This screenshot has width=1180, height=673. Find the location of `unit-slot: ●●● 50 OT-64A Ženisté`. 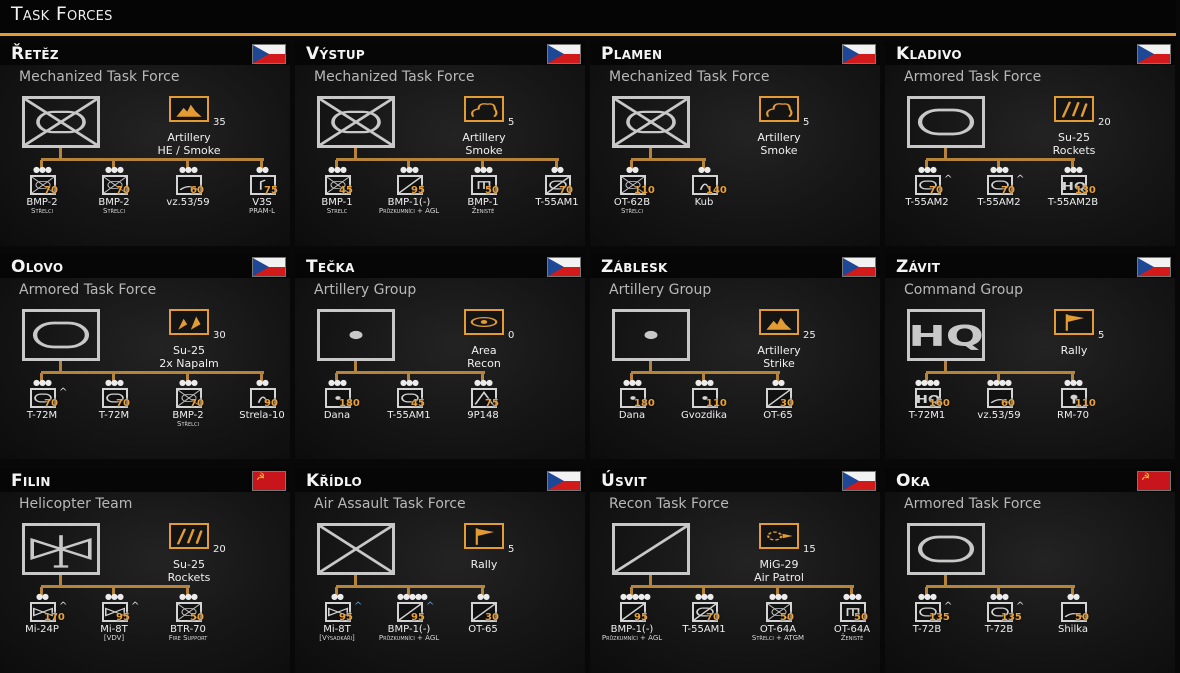

unit-slot: ●●● 50 OT-64A Ženisté is located at coordinates (848, 630).